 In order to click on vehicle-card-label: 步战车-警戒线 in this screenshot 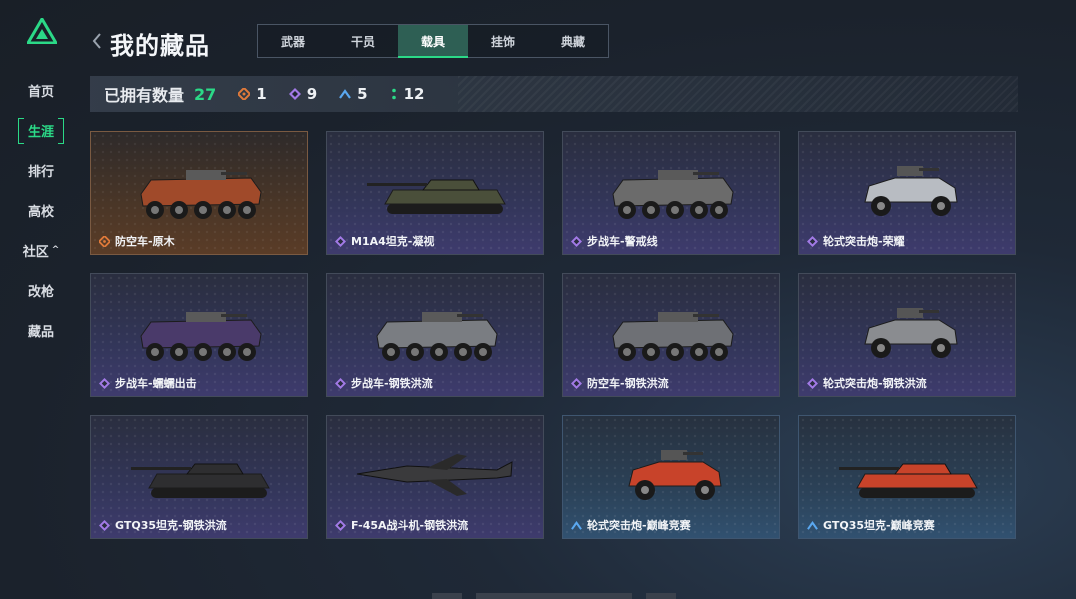, I will do `click(614, 241)`.